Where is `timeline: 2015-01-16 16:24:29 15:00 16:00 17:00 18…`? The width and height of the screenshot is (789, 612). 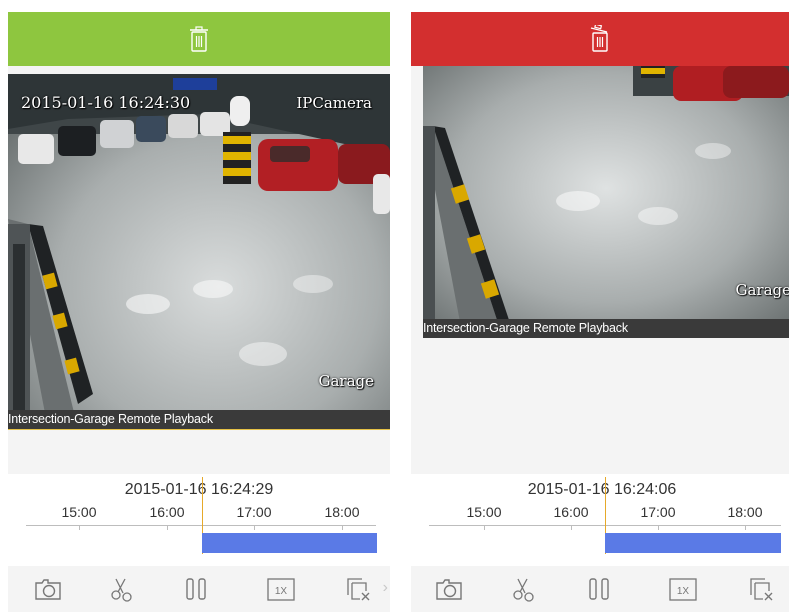
timeline: 2015-01-16 16:24:29 15:00 16:00 17:00 18… is located at coordinates (199, 520).